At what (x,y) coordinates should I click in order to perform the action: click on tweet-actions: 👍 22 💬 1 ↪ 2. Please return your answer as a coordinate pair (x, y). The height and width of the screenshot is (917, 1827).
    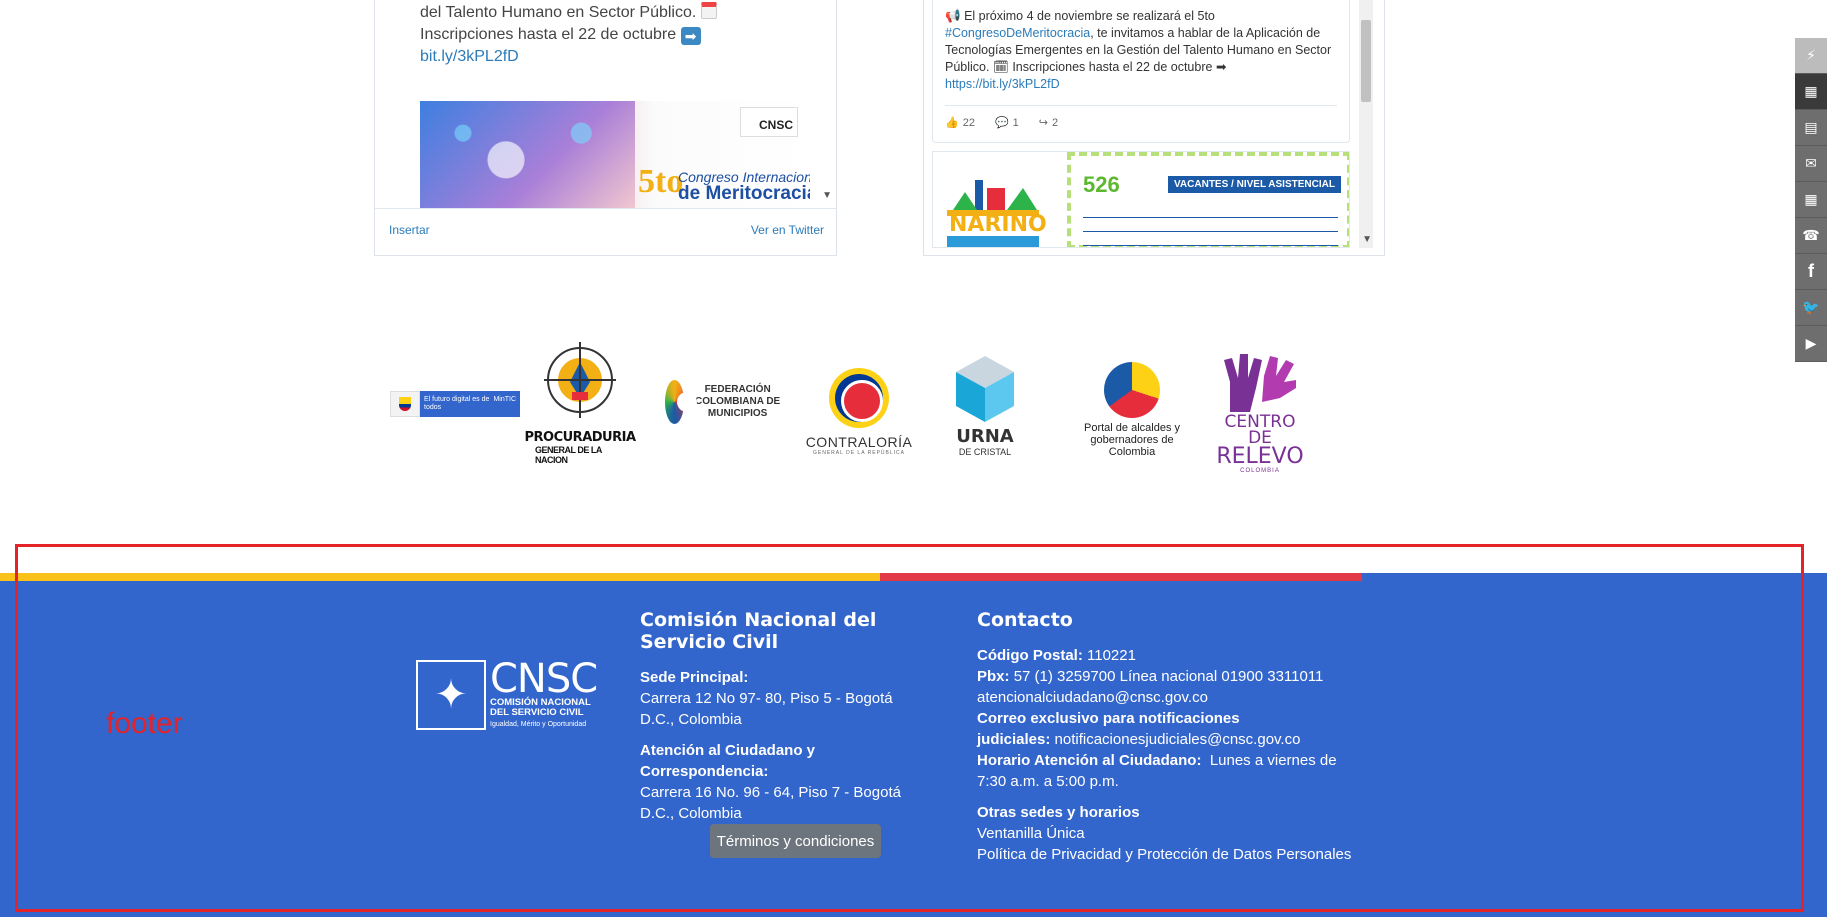
    Looking at the image, I should click on (1001, 123).